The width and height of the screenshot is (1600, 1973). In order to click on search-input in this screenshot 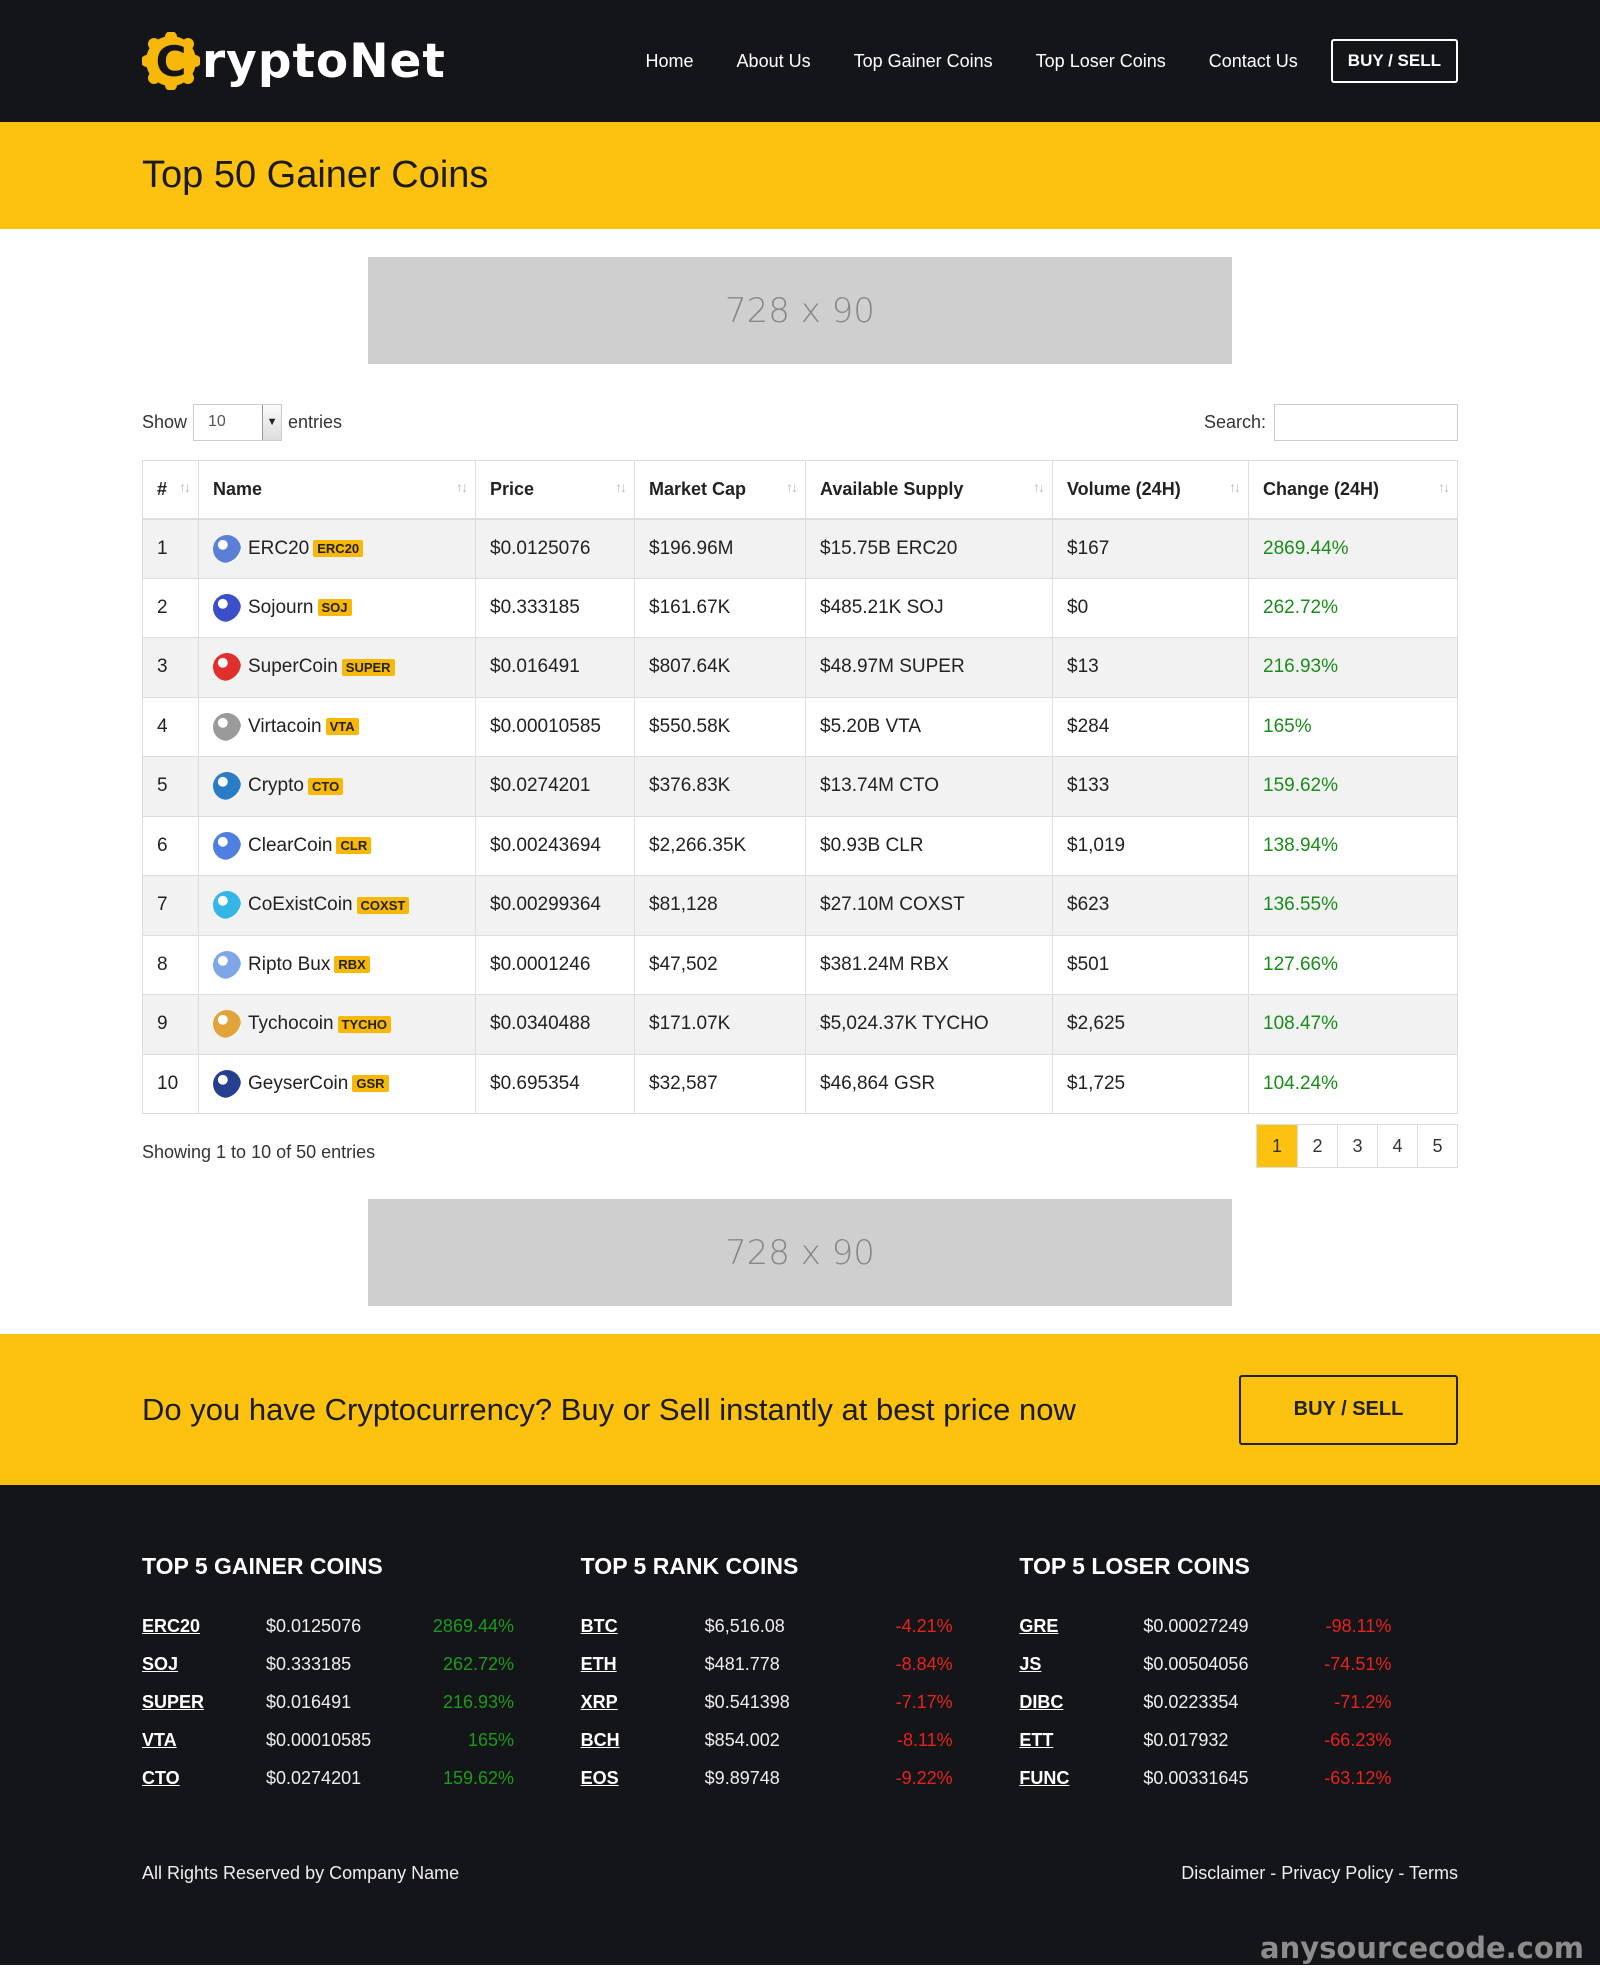, I will do `click(1366, 422)`.